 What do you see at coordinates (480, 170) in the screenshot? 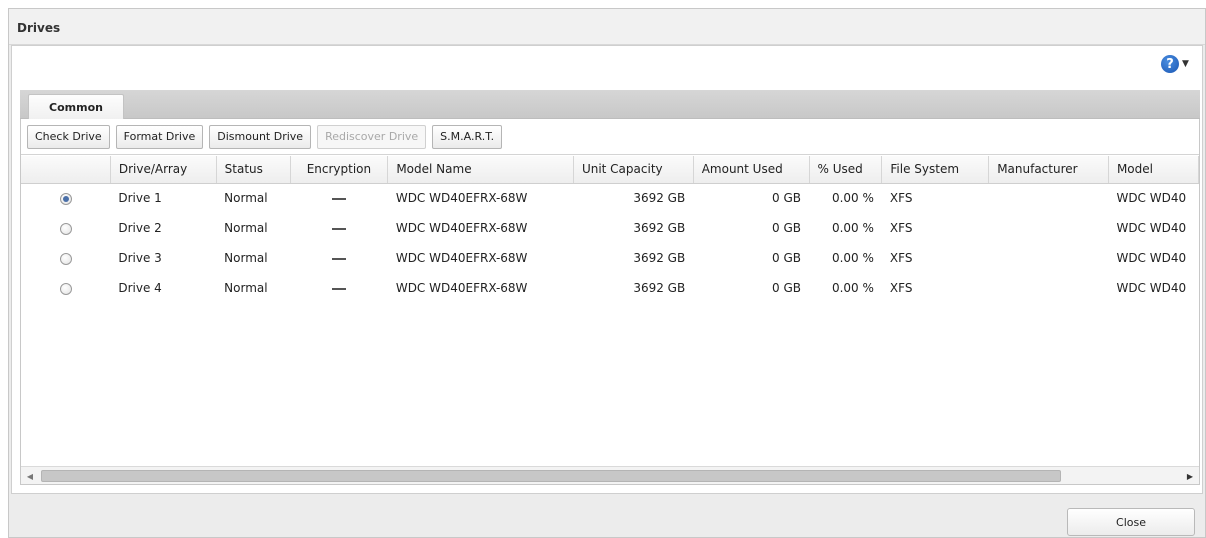
I see `col-model-name: Model Name` at bounding box center [480, 170].